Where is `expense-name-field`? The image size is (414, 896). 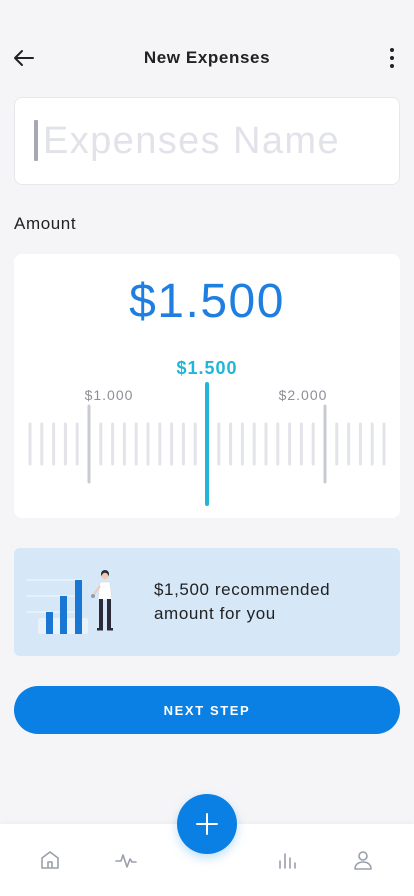 expense-name-field is located at coordinates (207, 141).